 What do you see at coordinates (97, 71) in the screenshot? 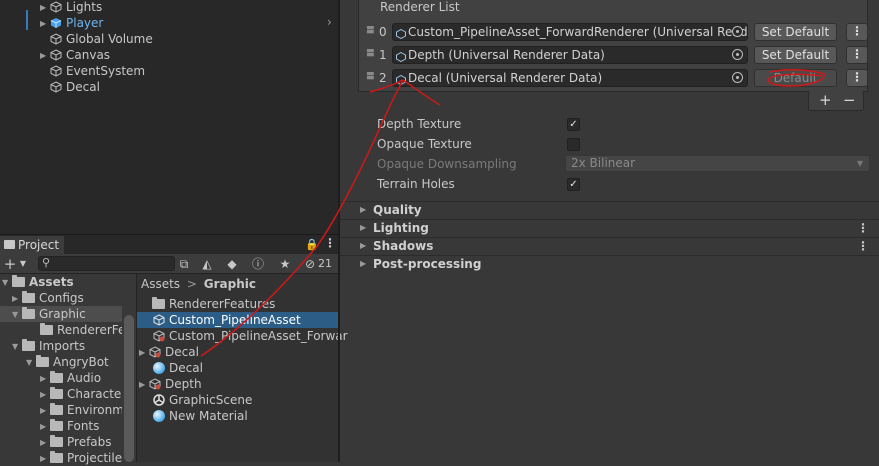
I see `hierarchy-item-eventsystem: EventSystem` at bounding box center [97, 71].